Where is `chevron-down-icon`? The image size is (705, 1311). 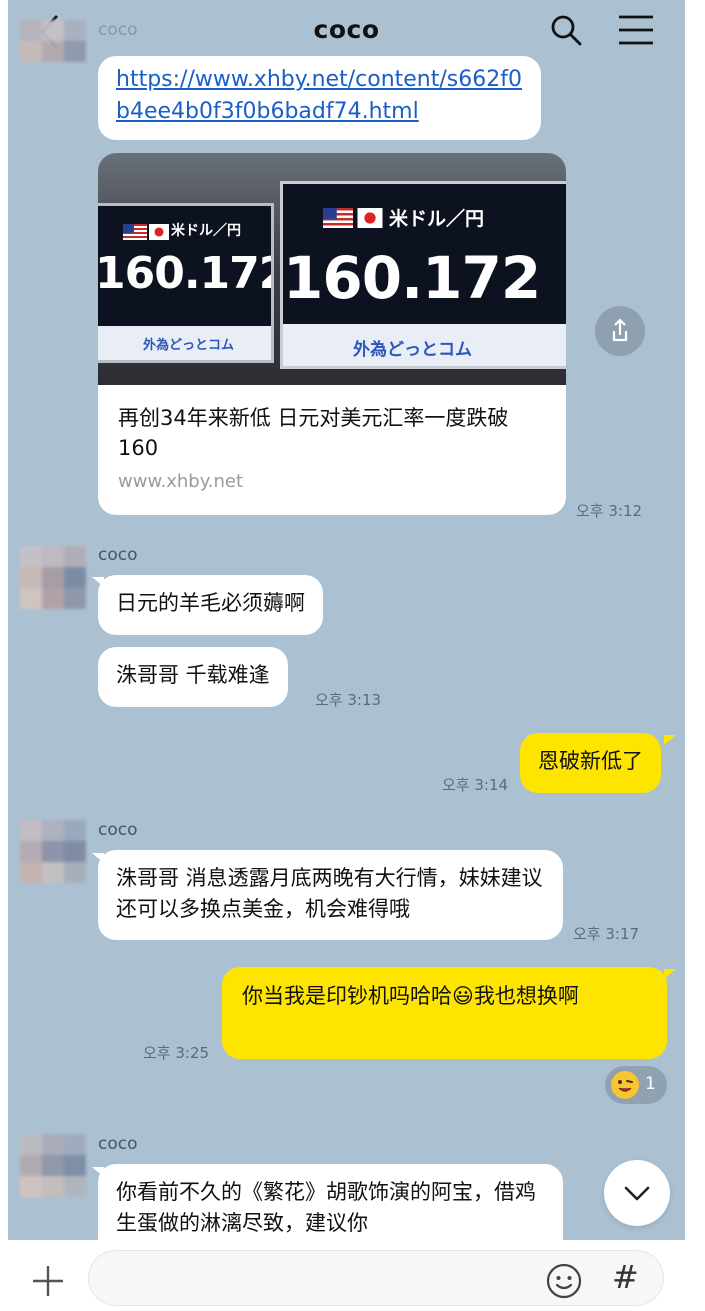
chevron-down-icon is located at coordinates (637, 1193).